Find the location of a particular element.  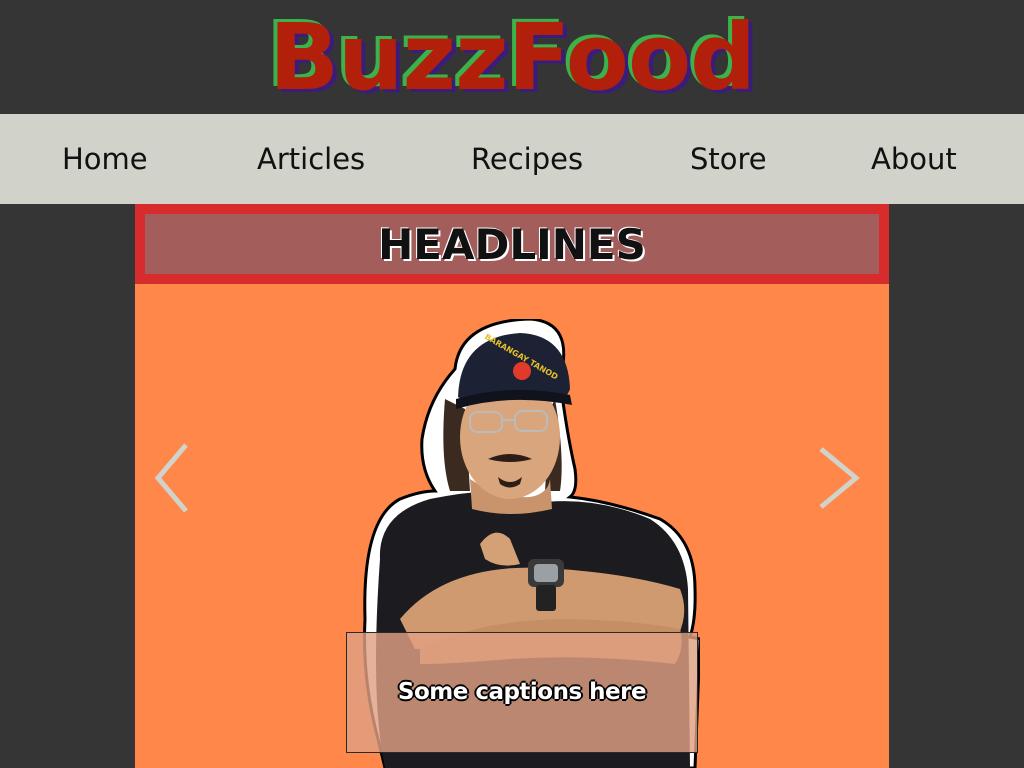

headlines-banner: HEADLINES is located at coordinates (512, 244).